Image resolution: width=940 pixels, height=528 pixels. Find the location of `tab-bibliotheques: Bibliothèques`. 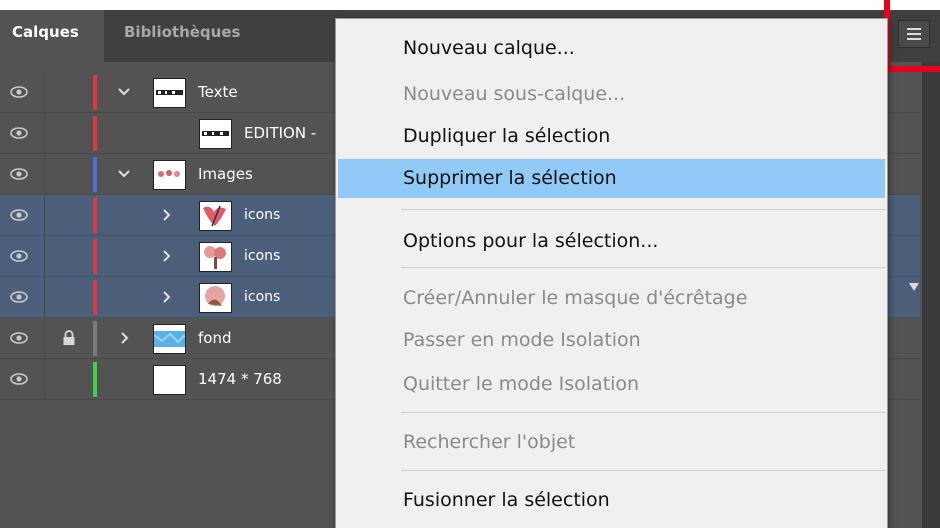

tab-bibliotheques: Bibliothèques is located at coordinates (189, 36).